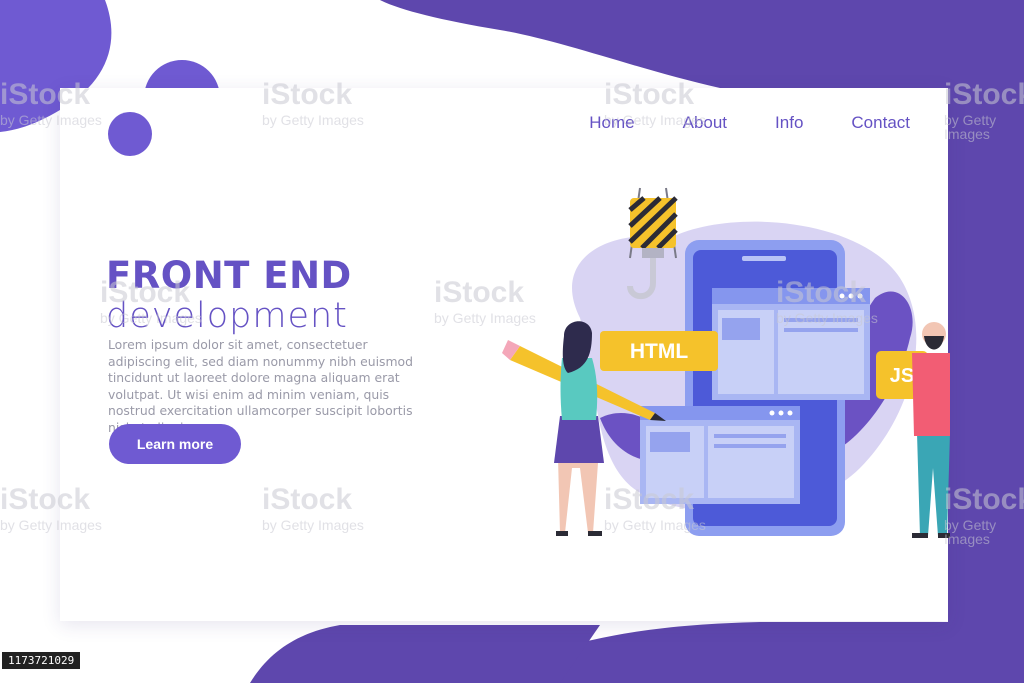 Image resolution: width=1024 pixels, height=683 pixels. I want to click on nav-info: Info, so click(789, 123).